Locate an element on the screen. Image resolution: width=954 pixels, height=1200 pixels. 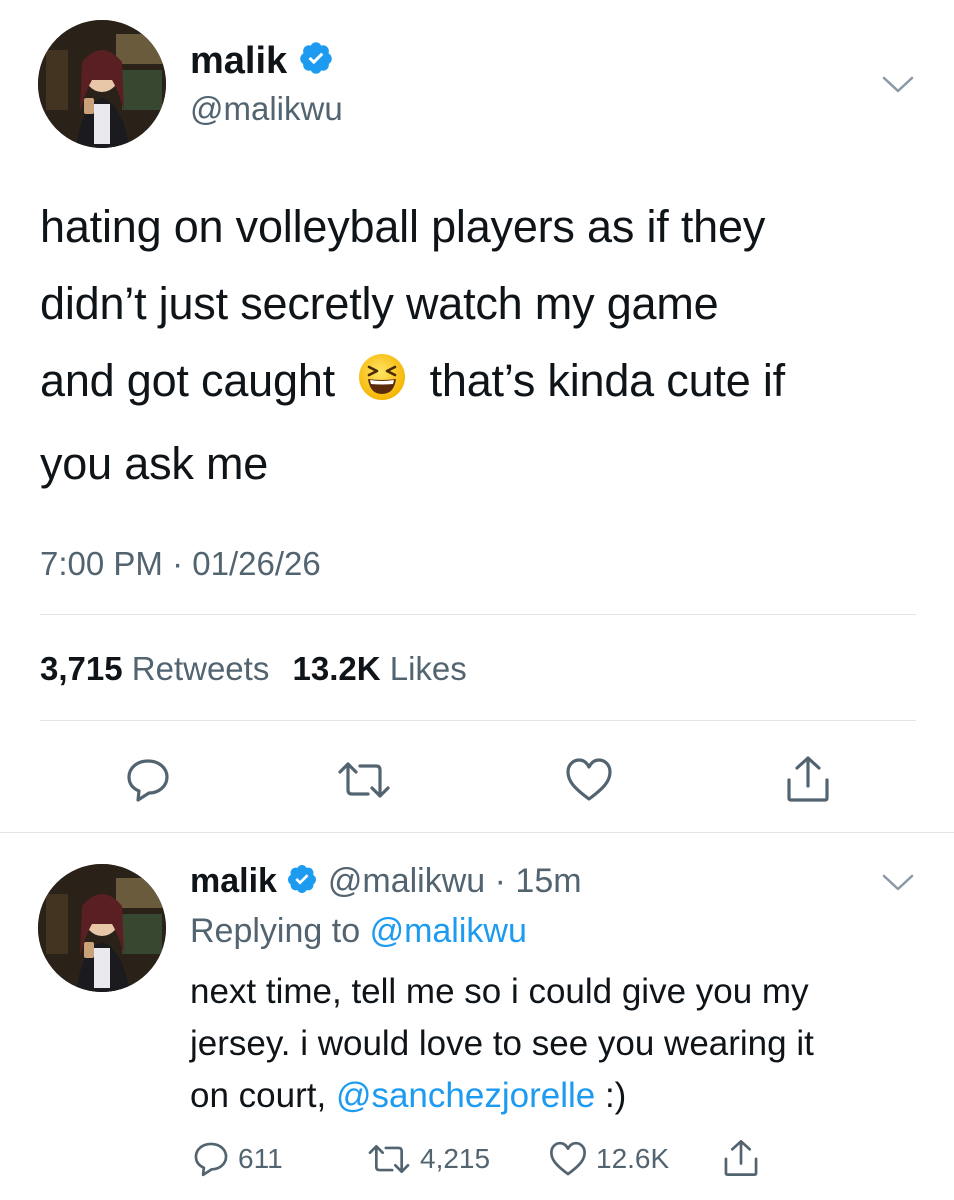
retweet-button: 4,215 is located at coordinates (428, 1159).